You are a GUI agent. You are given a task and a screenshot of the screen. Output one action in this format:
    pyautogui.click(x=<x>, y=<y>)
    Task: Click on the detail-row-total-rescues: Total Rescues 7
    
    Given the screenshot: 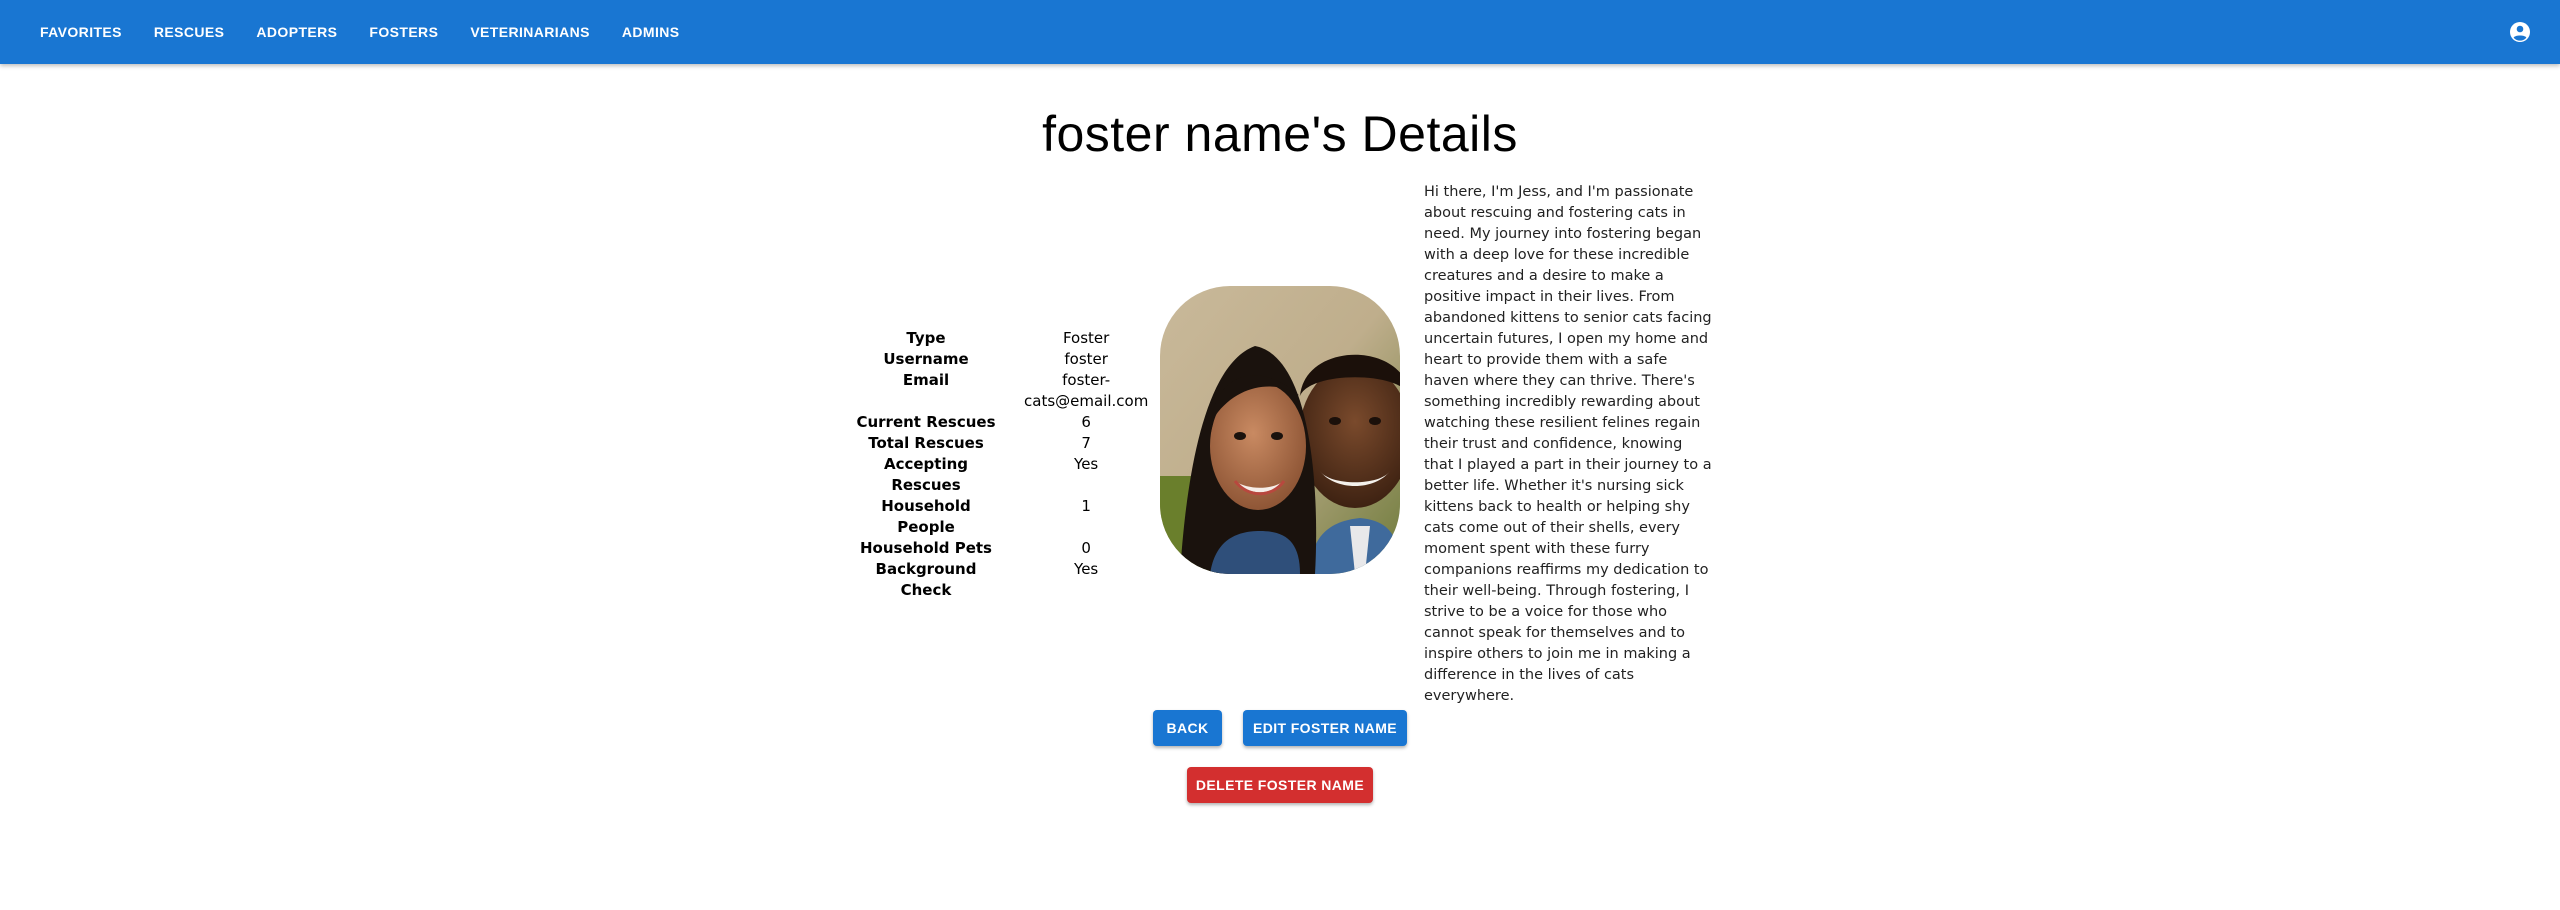 What is the action you would take?
    pyautogui.click(x=1000, y=443)
    